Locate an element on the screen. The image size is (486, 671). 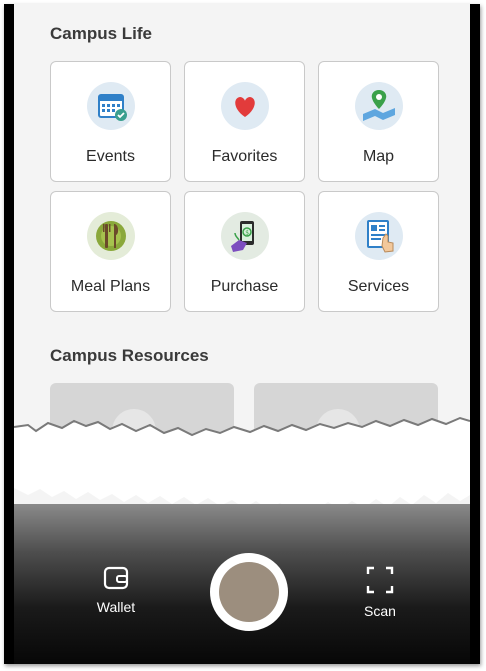
phone-payment-icon: $ is located at coordinates (245, 236).